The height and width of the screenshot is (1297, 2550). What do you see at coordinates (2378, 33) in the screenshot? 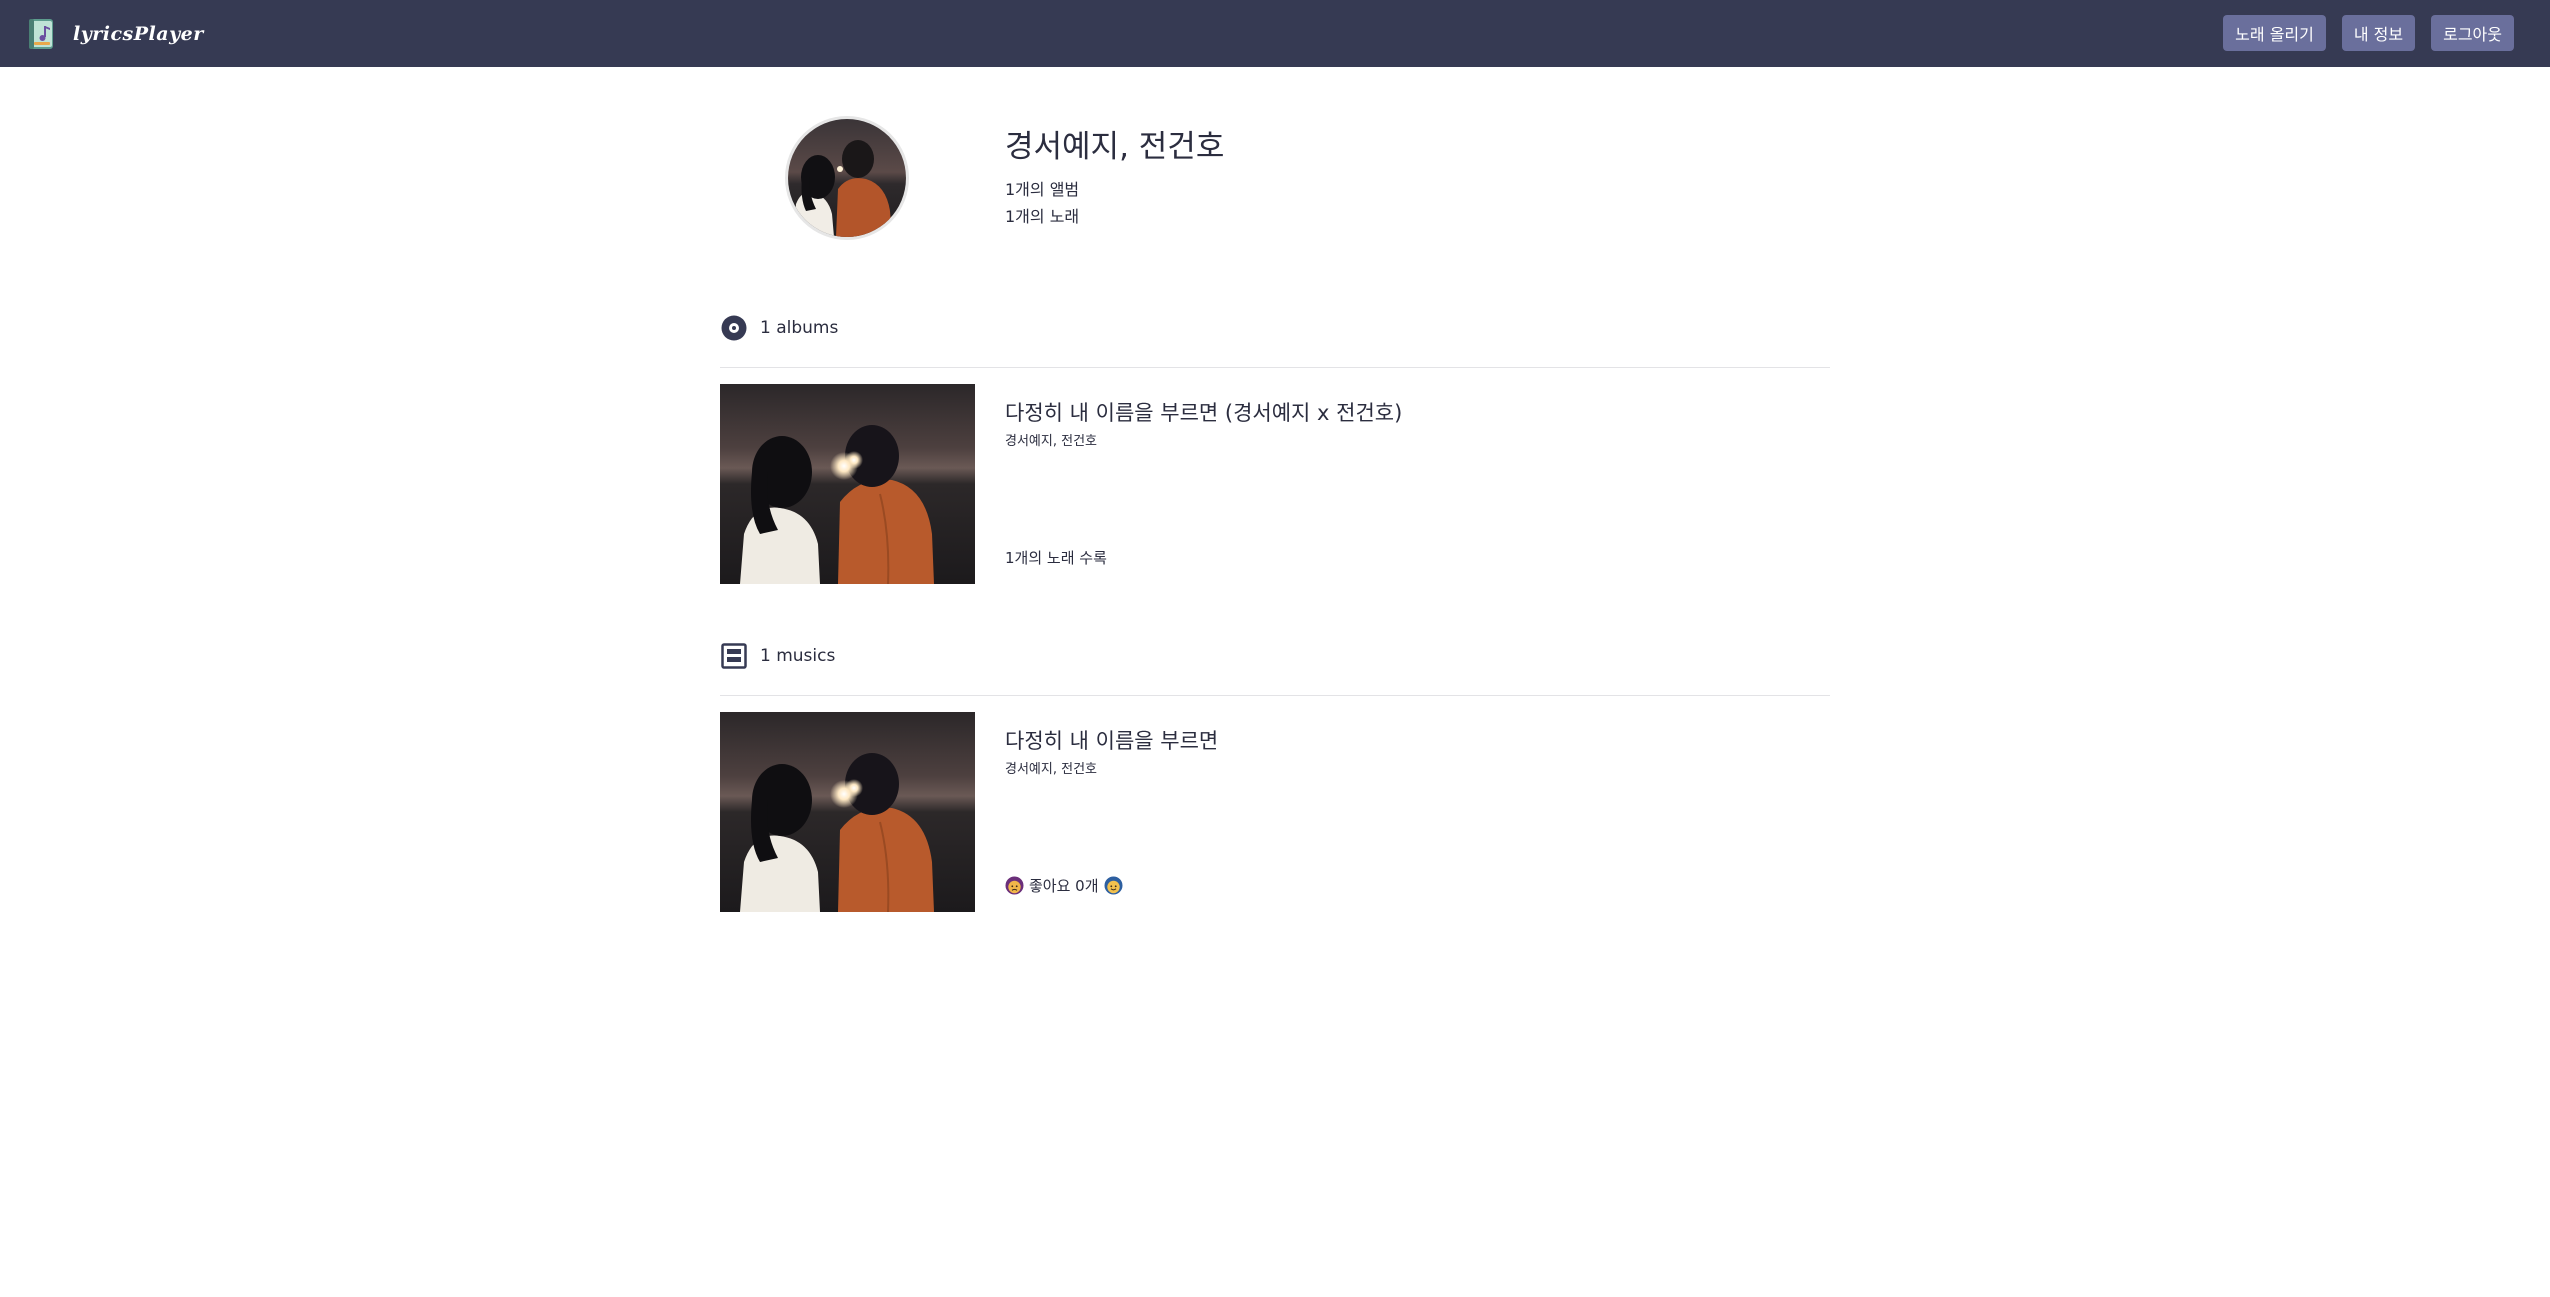
I see `my-profile-button: 내 정보` at bounding box center [2378, 33].